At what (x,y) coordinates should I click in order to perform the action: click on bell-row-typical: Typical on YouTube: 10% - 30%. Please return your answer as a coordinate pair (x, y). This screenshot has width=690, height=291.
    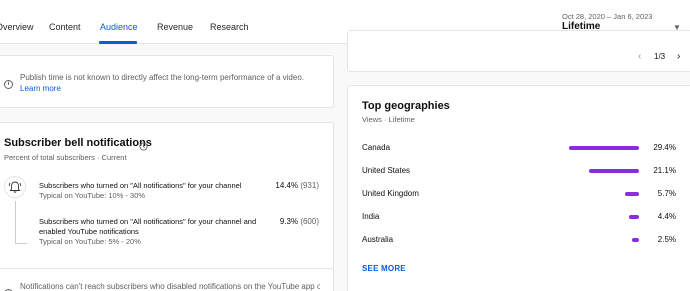
    Looking at the image, I should click on (92, 195).